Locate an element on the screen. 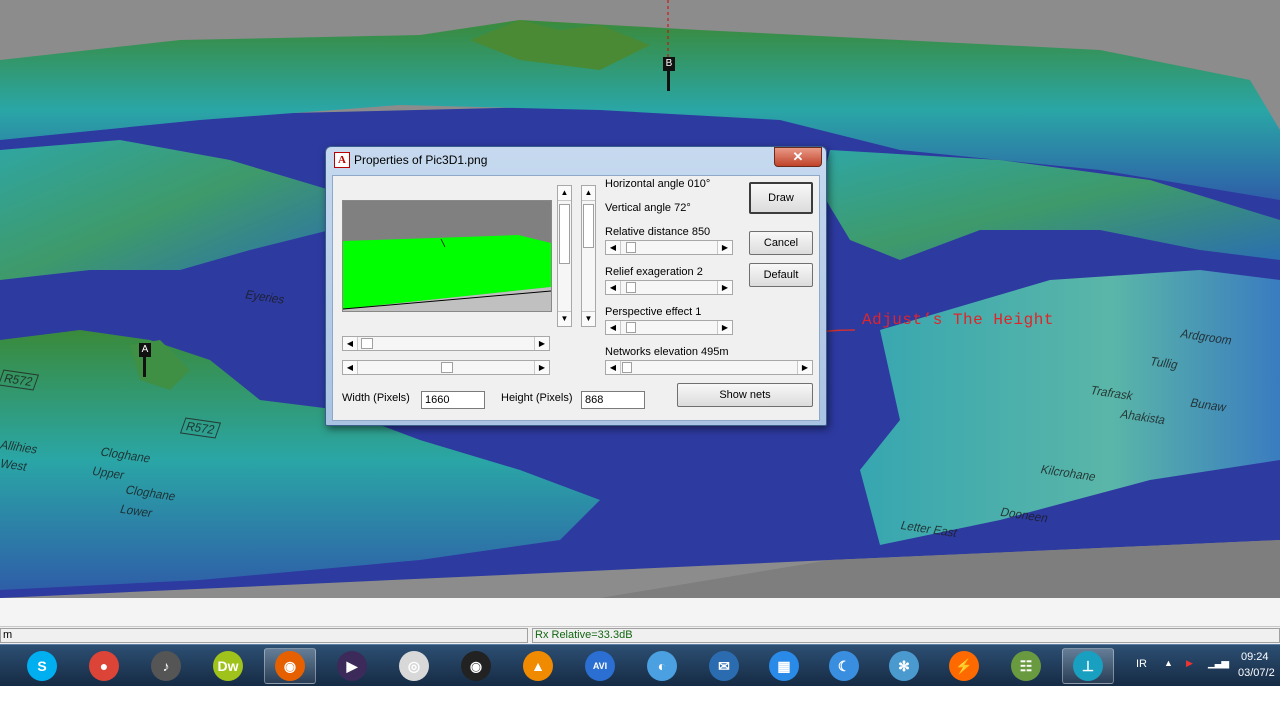  camera-icon: ◉ is located at coordinates (476, 666).